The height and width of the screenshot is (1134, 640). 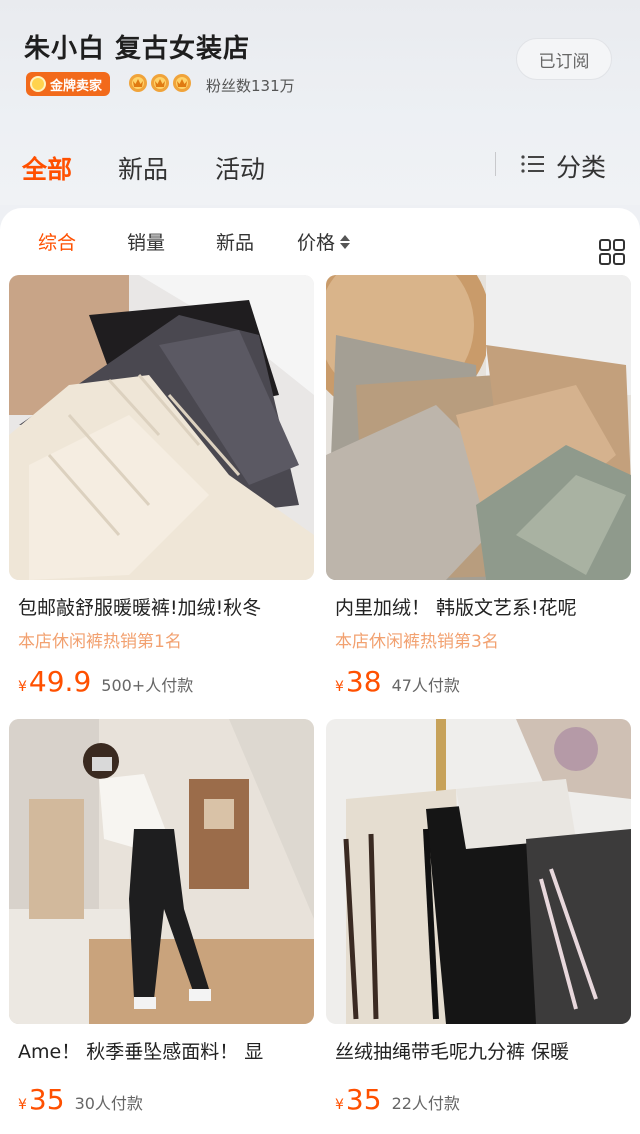 I want to click on crown-rating, so click(x=160, y=83).